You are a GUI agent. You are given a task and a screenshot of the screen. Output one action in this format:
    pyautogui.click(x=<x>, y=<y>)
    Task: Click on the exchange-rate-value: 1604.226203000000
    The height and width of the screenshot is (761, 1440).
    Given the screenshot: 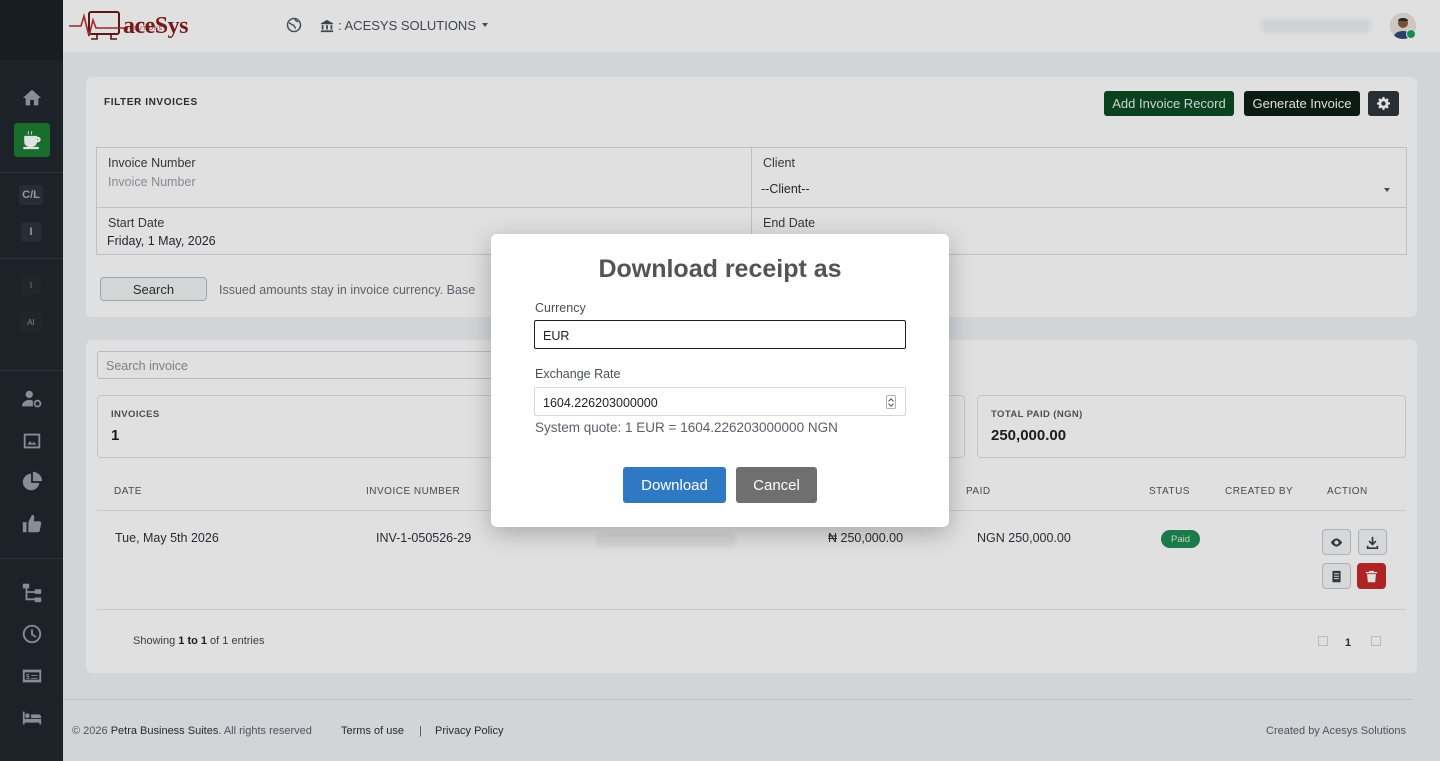 What is the action you would take?
    pyautogui.click(x=600, y=403)
    